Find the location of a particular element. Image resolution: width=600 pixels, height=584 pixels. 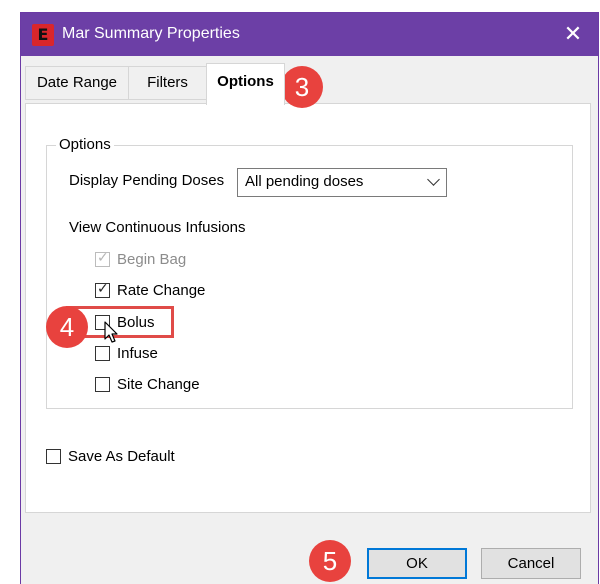

checkbox-label: Save As Default is located at coordinates (121, 456).